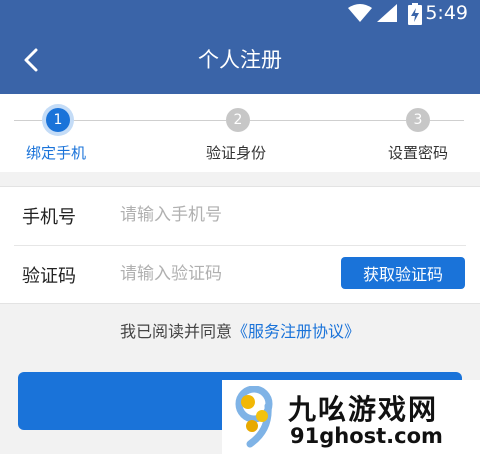  I want to click on service-agreement-link: 《服务注册协议》, so click(296, 331).